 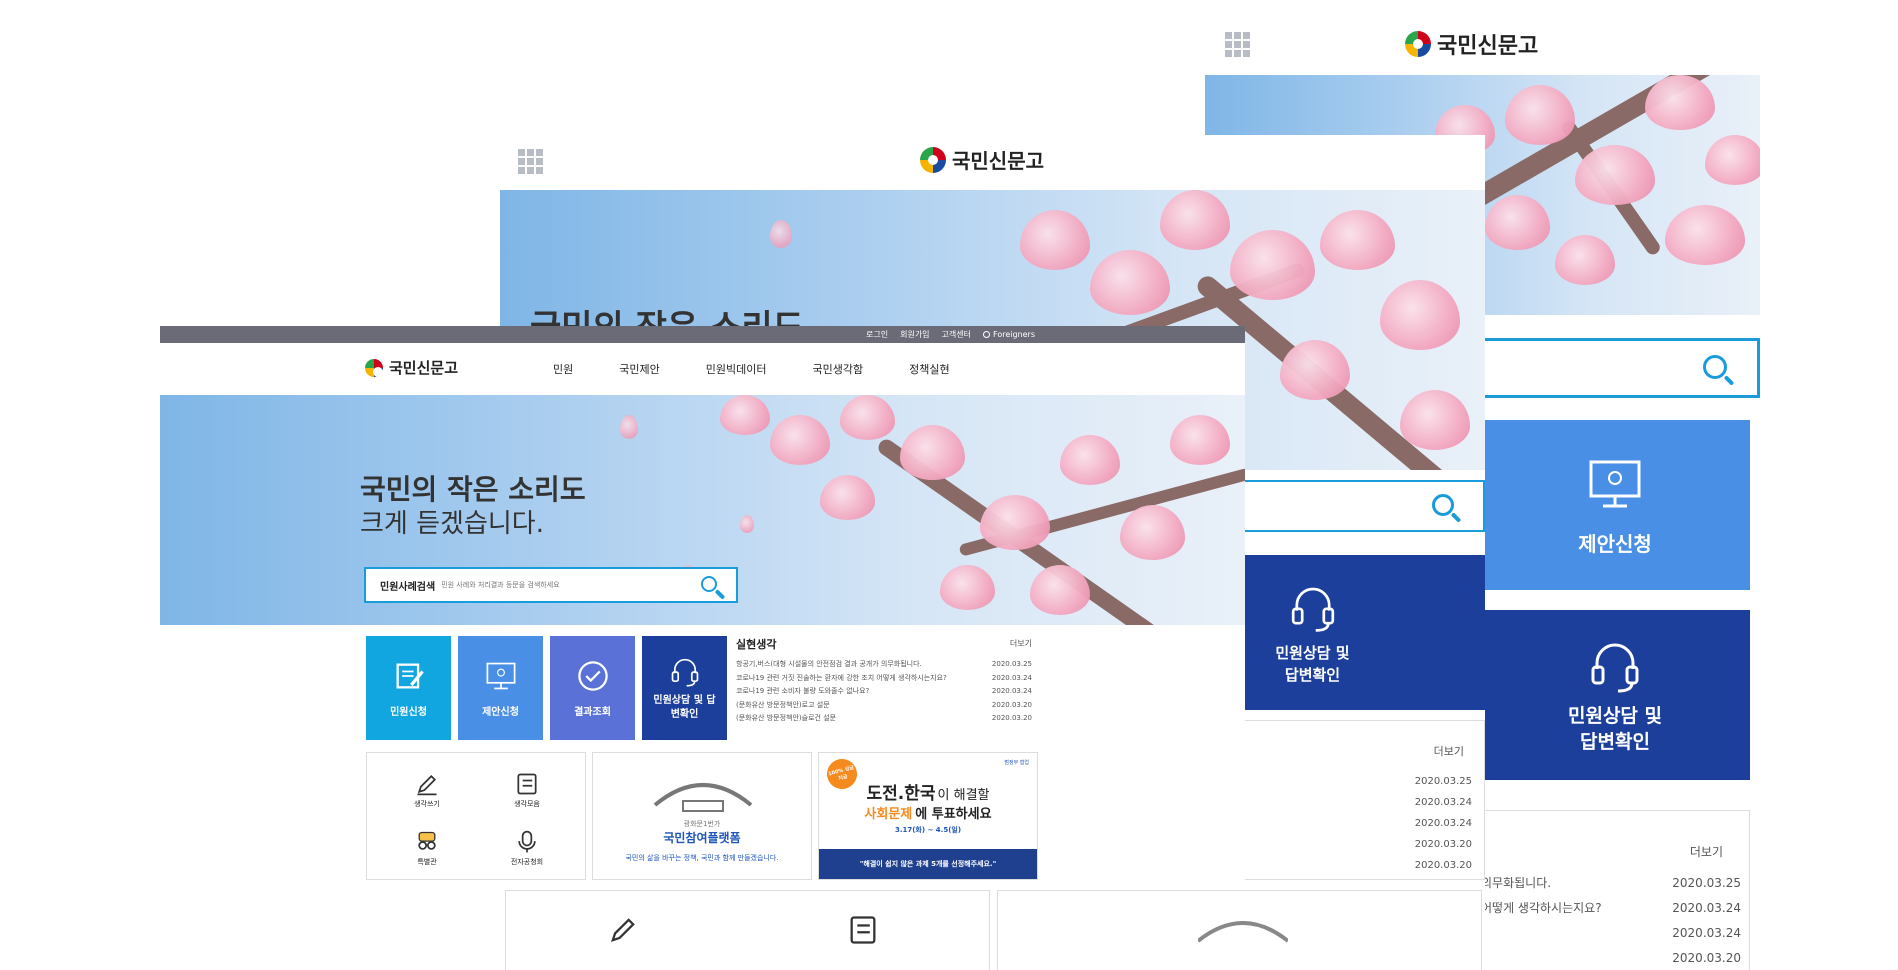 I want to click on tile-proposal: 제안신청, so click(x=500, y=688).